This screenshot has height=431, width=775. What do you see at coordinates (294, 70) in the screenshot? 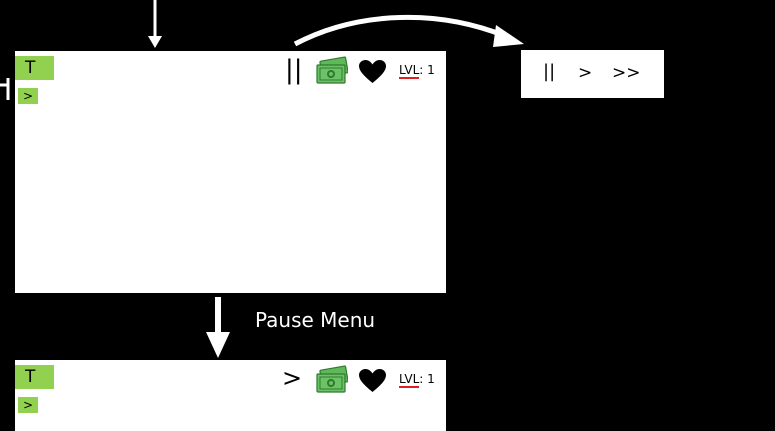
I see `pause-button: ||` at bounding box center [294, 70].